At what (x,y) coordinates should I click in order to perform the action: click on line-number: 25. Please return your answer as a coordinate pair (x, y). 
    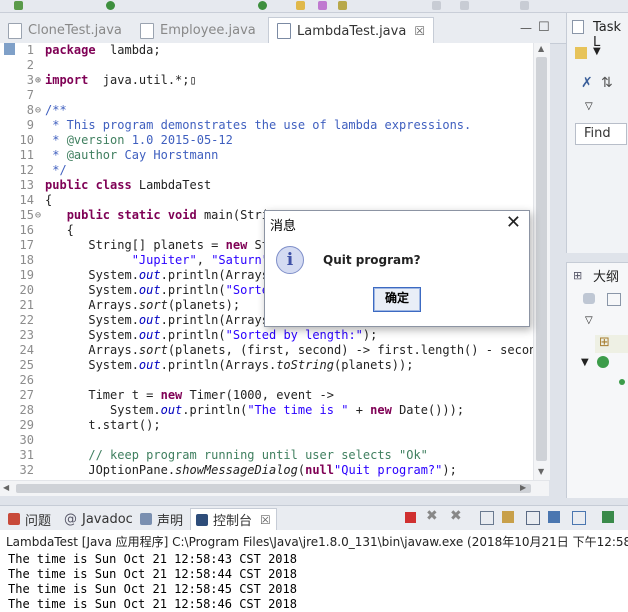
    Looking at the image, I should click on (26, 365).